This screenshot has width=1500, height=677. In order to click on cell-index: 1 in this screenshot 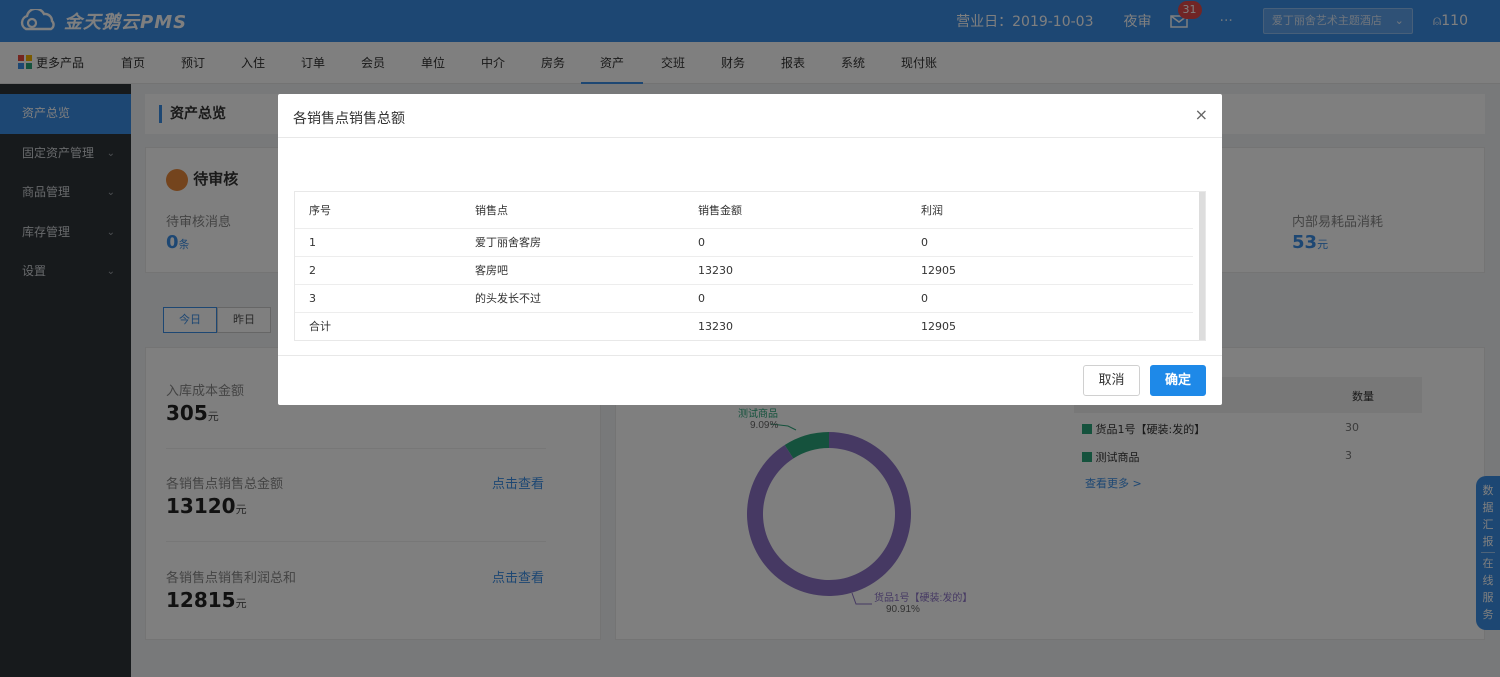, I will do `click(378, 242)`.